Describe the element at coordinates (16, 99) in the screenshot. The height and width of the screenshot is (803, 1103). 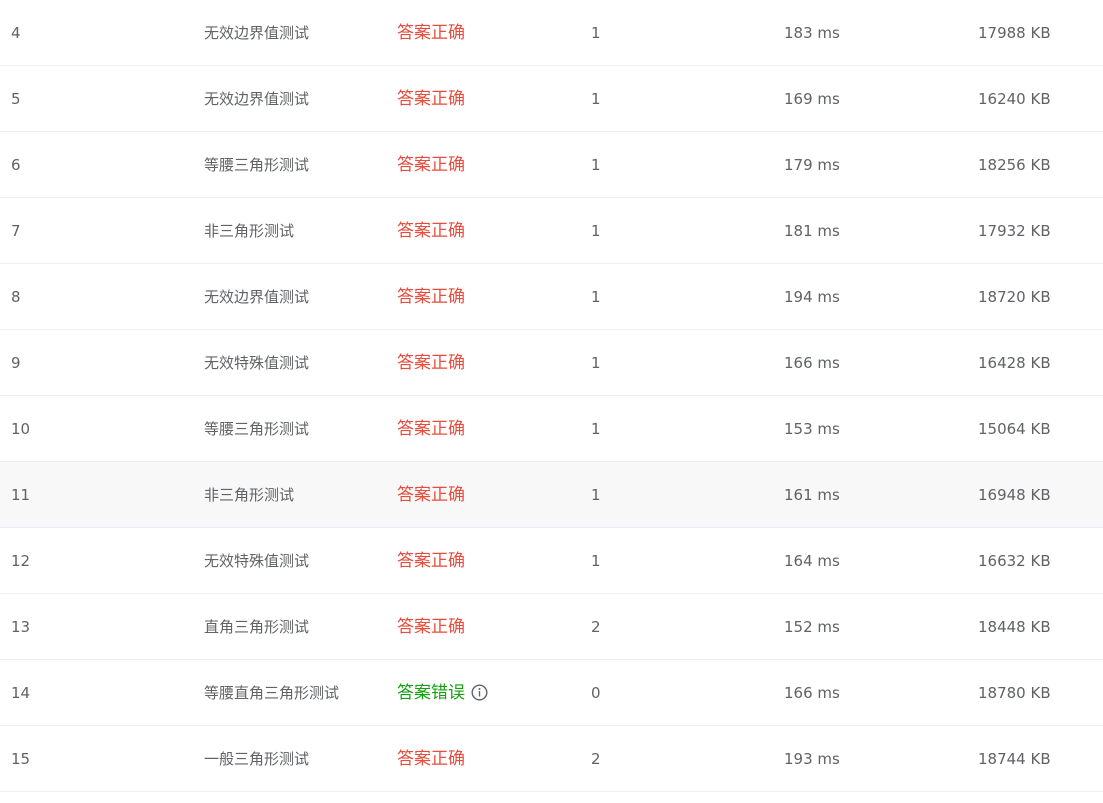
I see `test-case-id: 5` at that location.